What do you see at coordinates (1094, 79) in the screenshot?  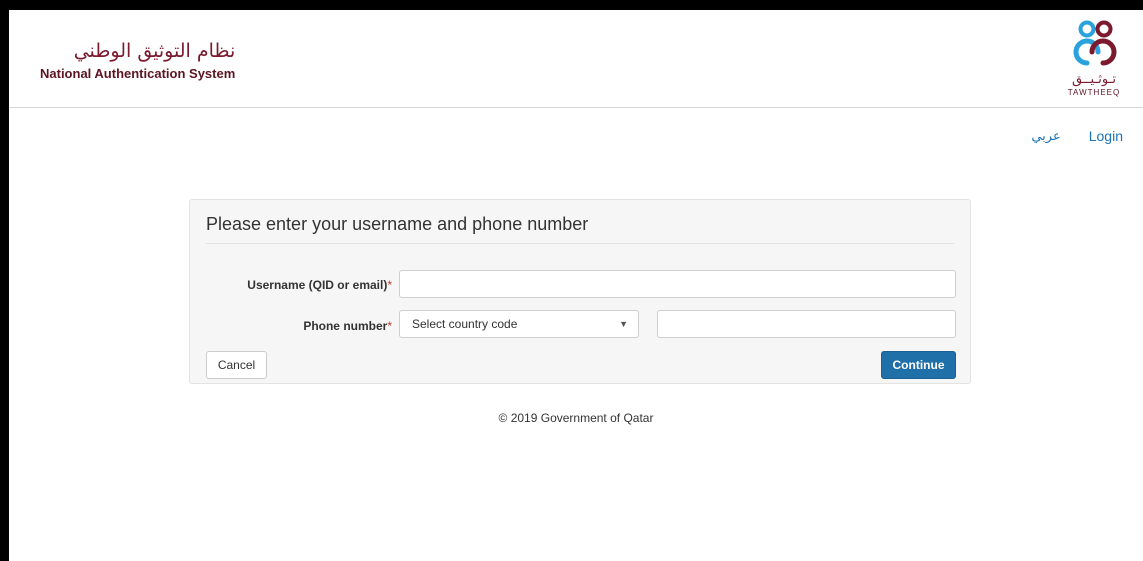 I see `logo-text-arabic: تـوثـيــق` at bounding box center [1094, 79].